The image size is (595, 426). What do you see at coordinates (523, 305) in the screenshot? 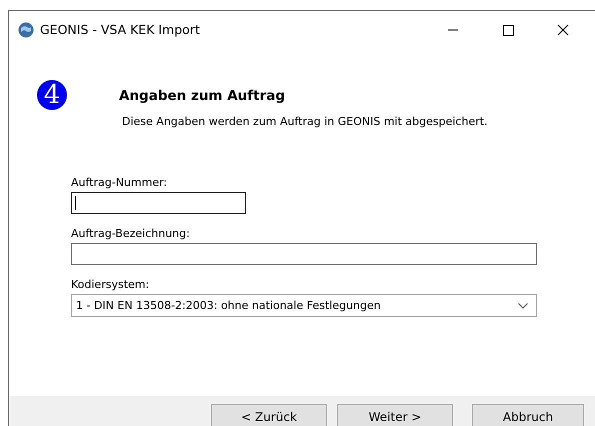
I see `chevron-down-icon` at bounding box center [523, 305].